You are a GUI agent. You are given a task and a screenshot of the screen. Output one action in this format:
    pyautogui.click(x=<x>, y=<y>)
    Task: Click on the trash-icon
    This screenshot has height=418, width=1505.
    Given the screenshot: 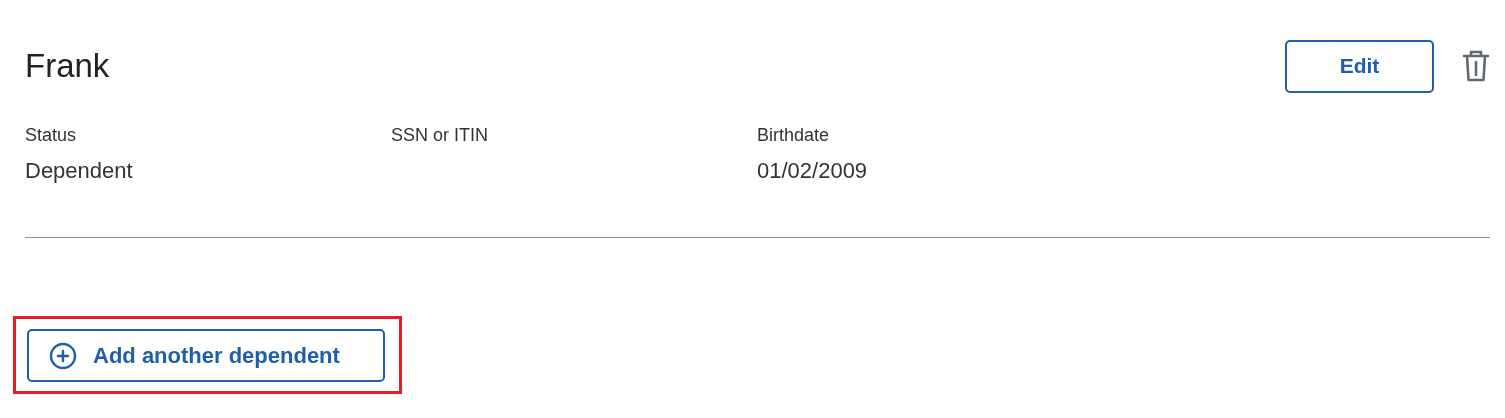 What is the action you would take?
    pyautogui.click(x=1476, y=66)
    